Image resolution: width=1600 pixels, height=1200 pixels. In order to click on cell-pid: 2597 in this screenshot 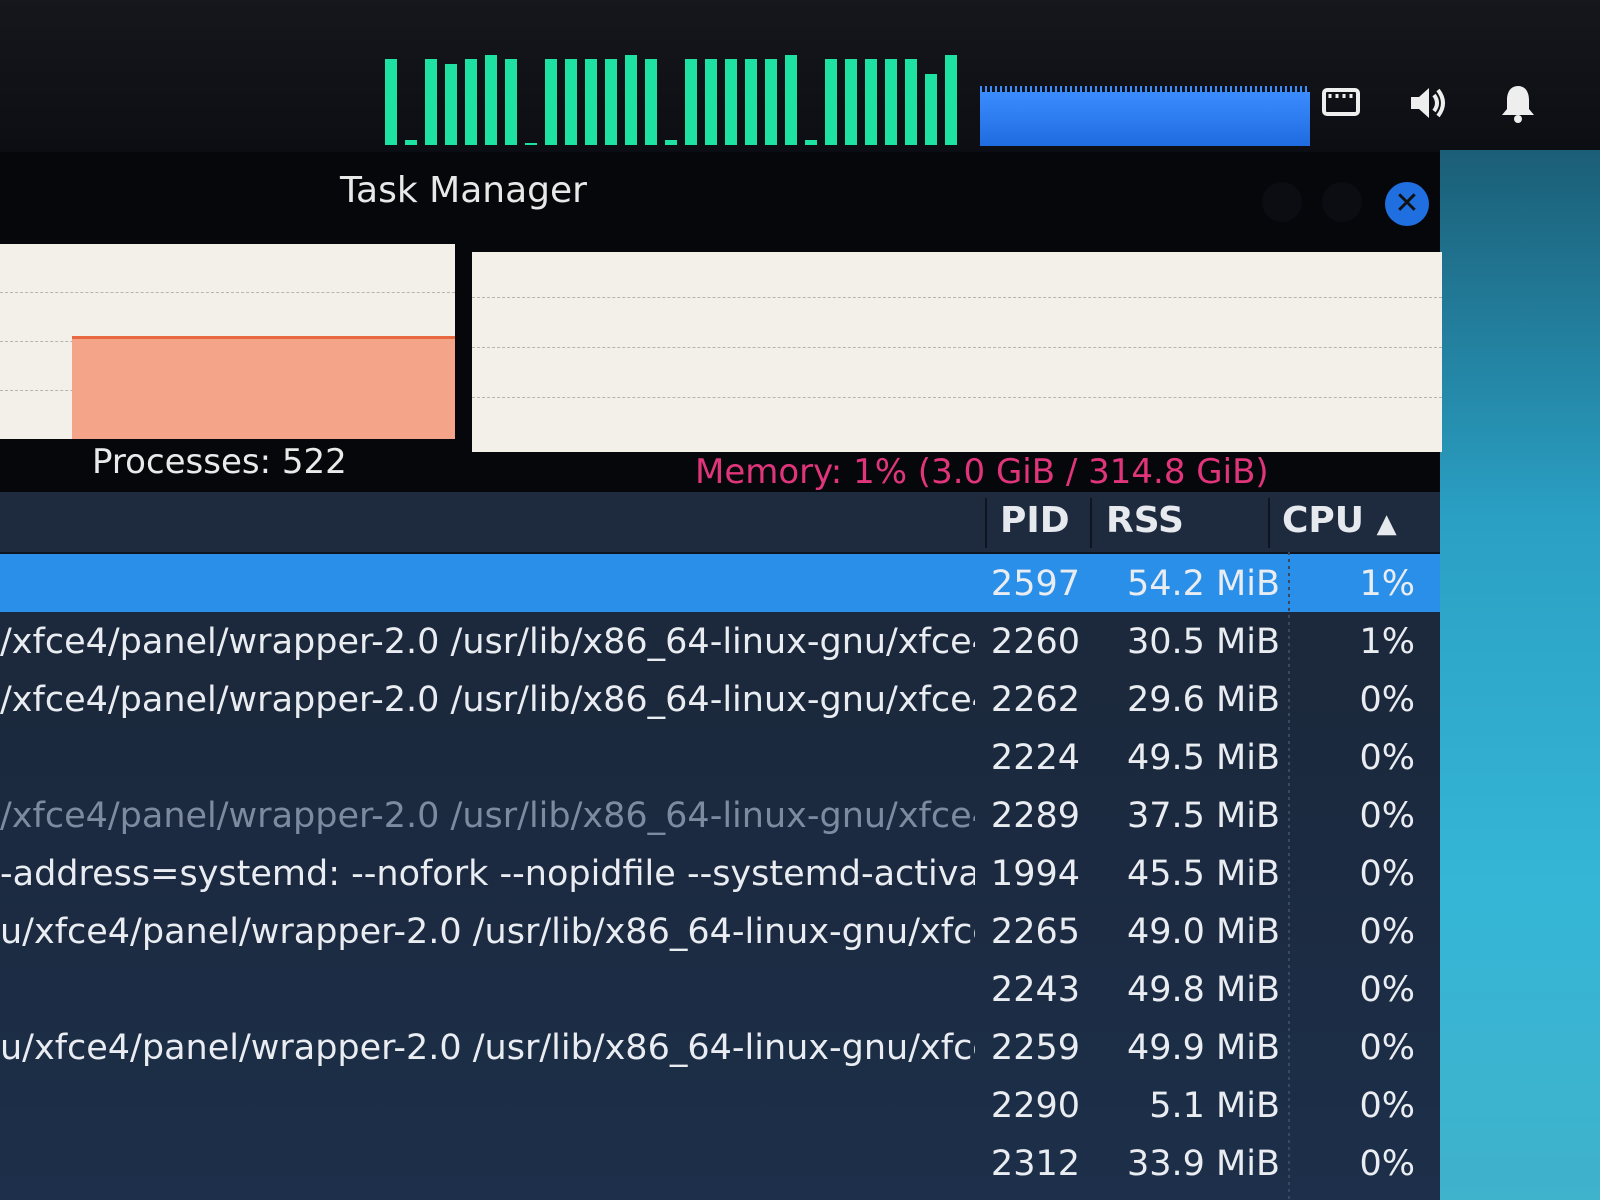, I will do `click(1035, 584)`.